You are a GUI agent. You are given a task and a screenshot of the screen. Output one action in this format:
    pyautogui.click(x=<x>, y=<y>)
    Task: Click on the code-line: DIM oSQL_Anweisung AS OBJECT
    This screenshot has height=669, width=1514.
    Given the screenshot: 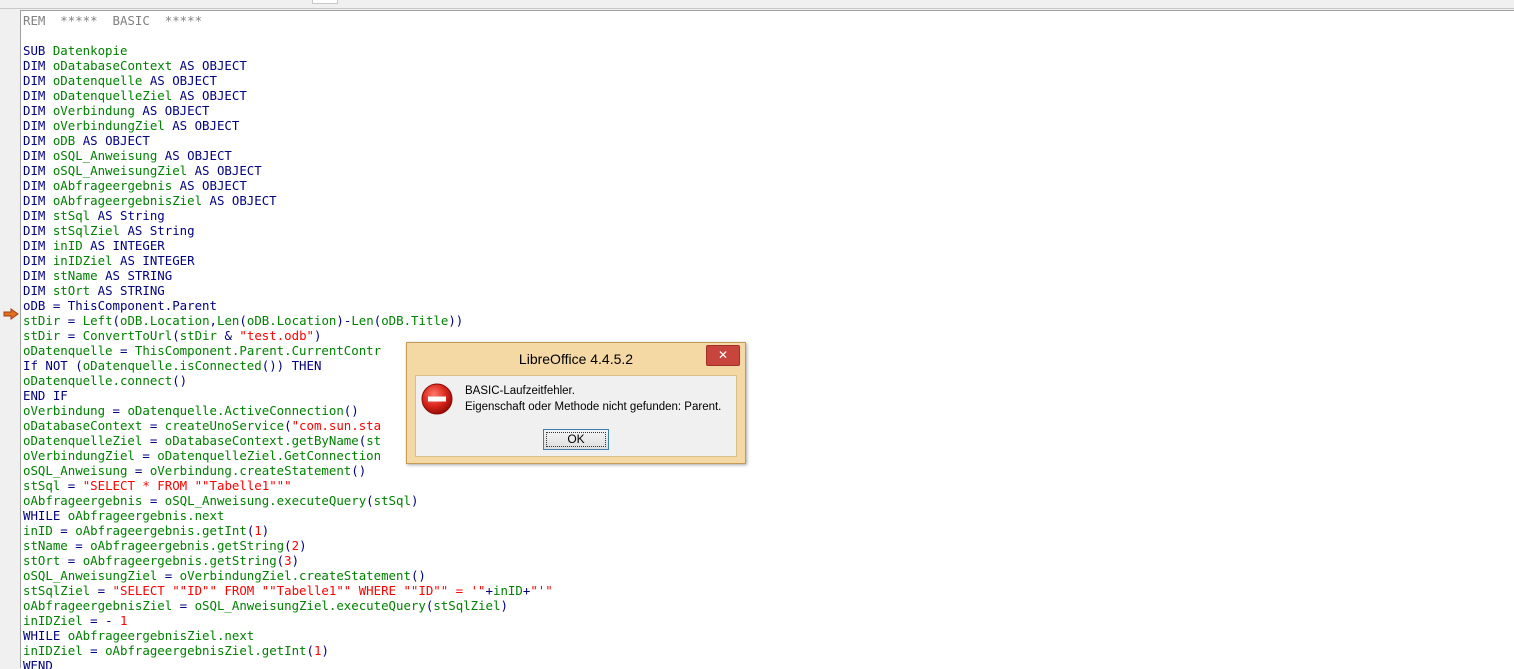 What is the action you would take?
    pyautogui.click(x=288, y=155)
    